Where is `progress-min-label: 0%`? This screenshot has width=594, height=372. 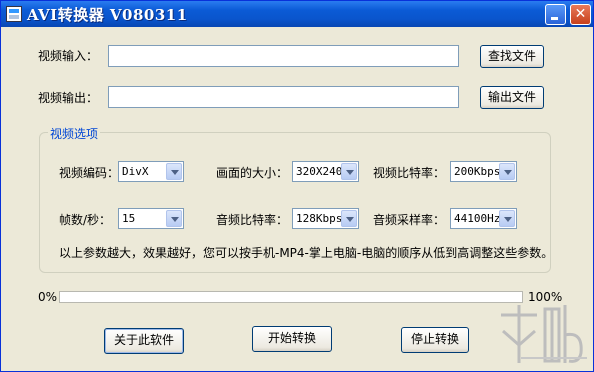 progress-min-label: 0% is located at coordinates (48, 297).